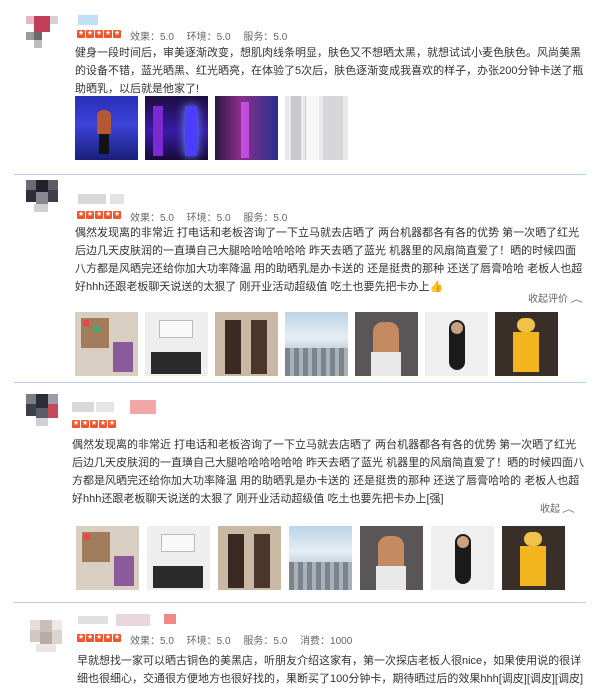 The width and height of the screenshot is (600, 695). I want to click on score-row: 效果：5.0 环境：5.0 服务：5.0 消费：1000, so click(246, 639).